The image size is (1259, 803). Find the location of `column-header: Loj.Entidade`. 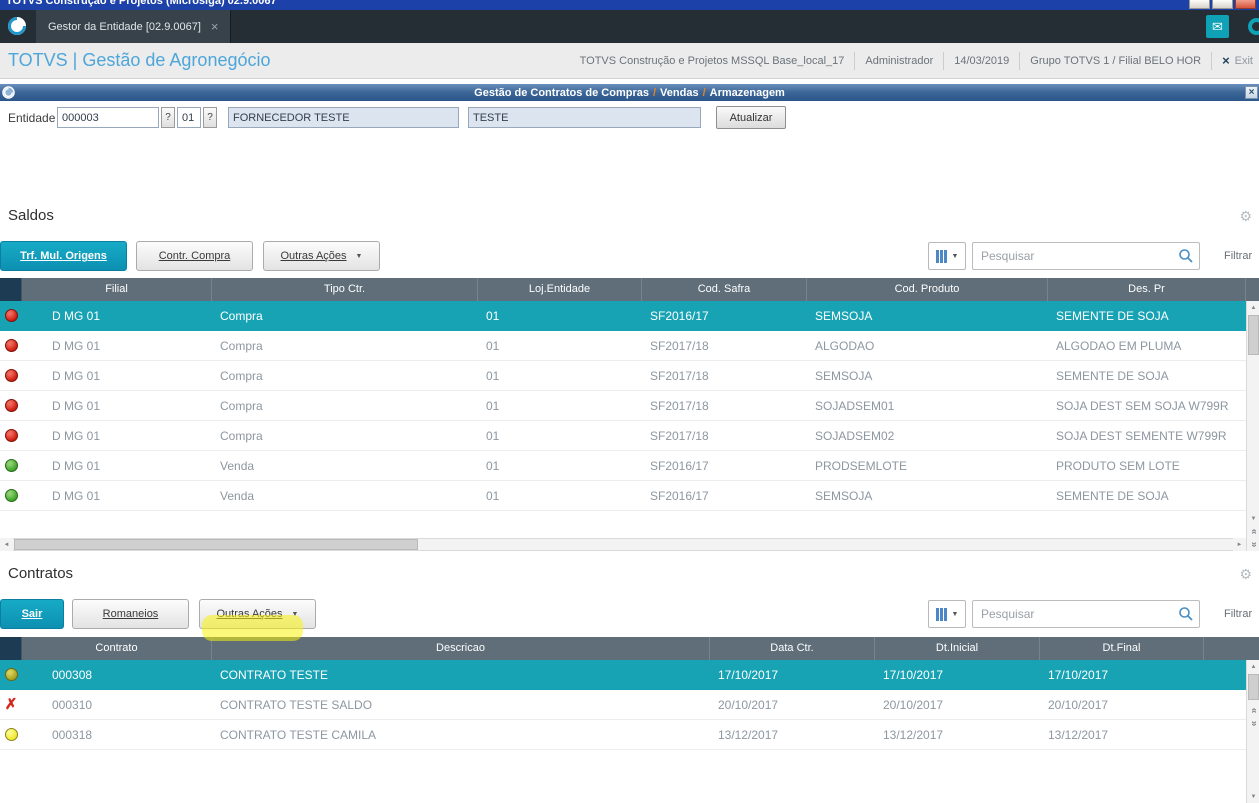

column-header: Loj.Entidade is located at coordinates (560, 289).